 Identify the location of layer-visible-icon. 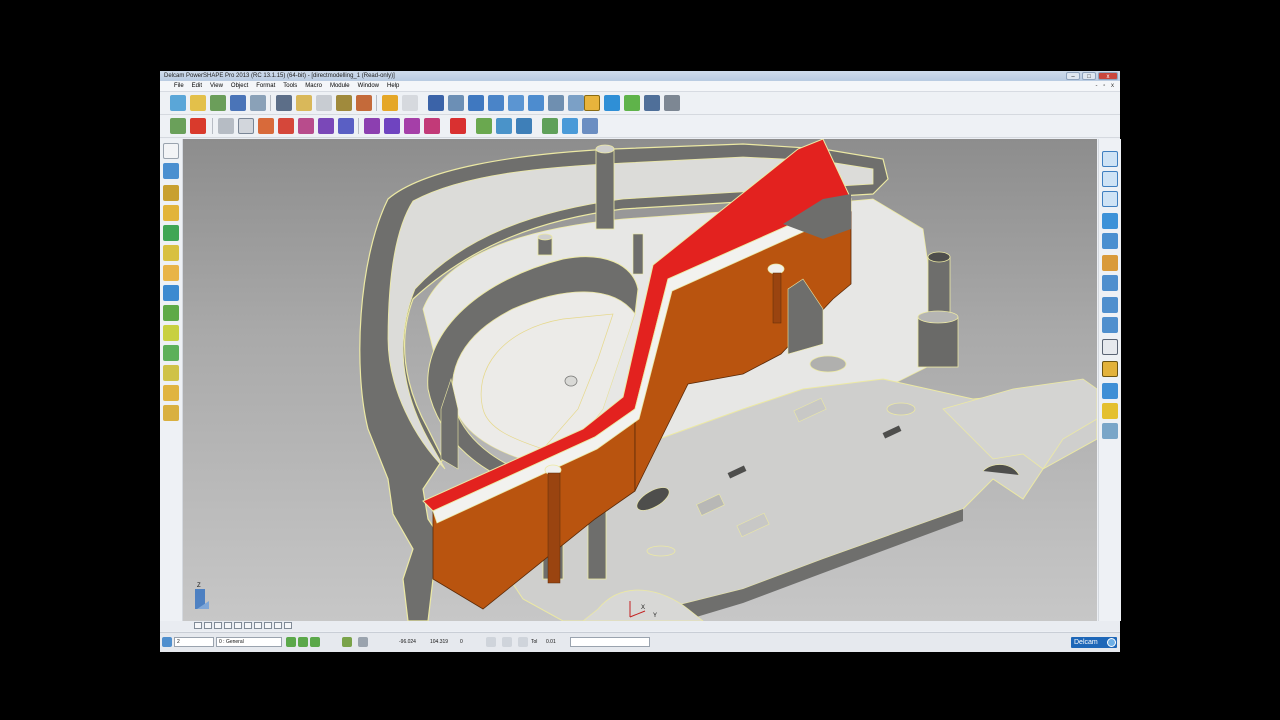
(291, 642).